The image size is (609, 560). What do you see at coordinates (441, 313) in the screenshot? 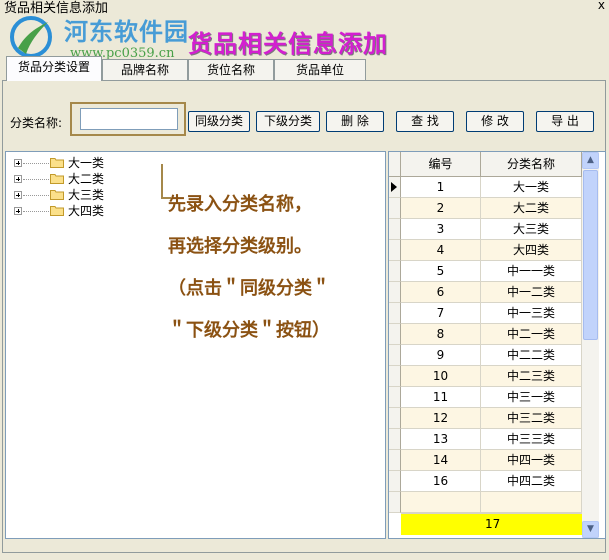
I see `cell-id: 7` at bounding box center [441, 313].